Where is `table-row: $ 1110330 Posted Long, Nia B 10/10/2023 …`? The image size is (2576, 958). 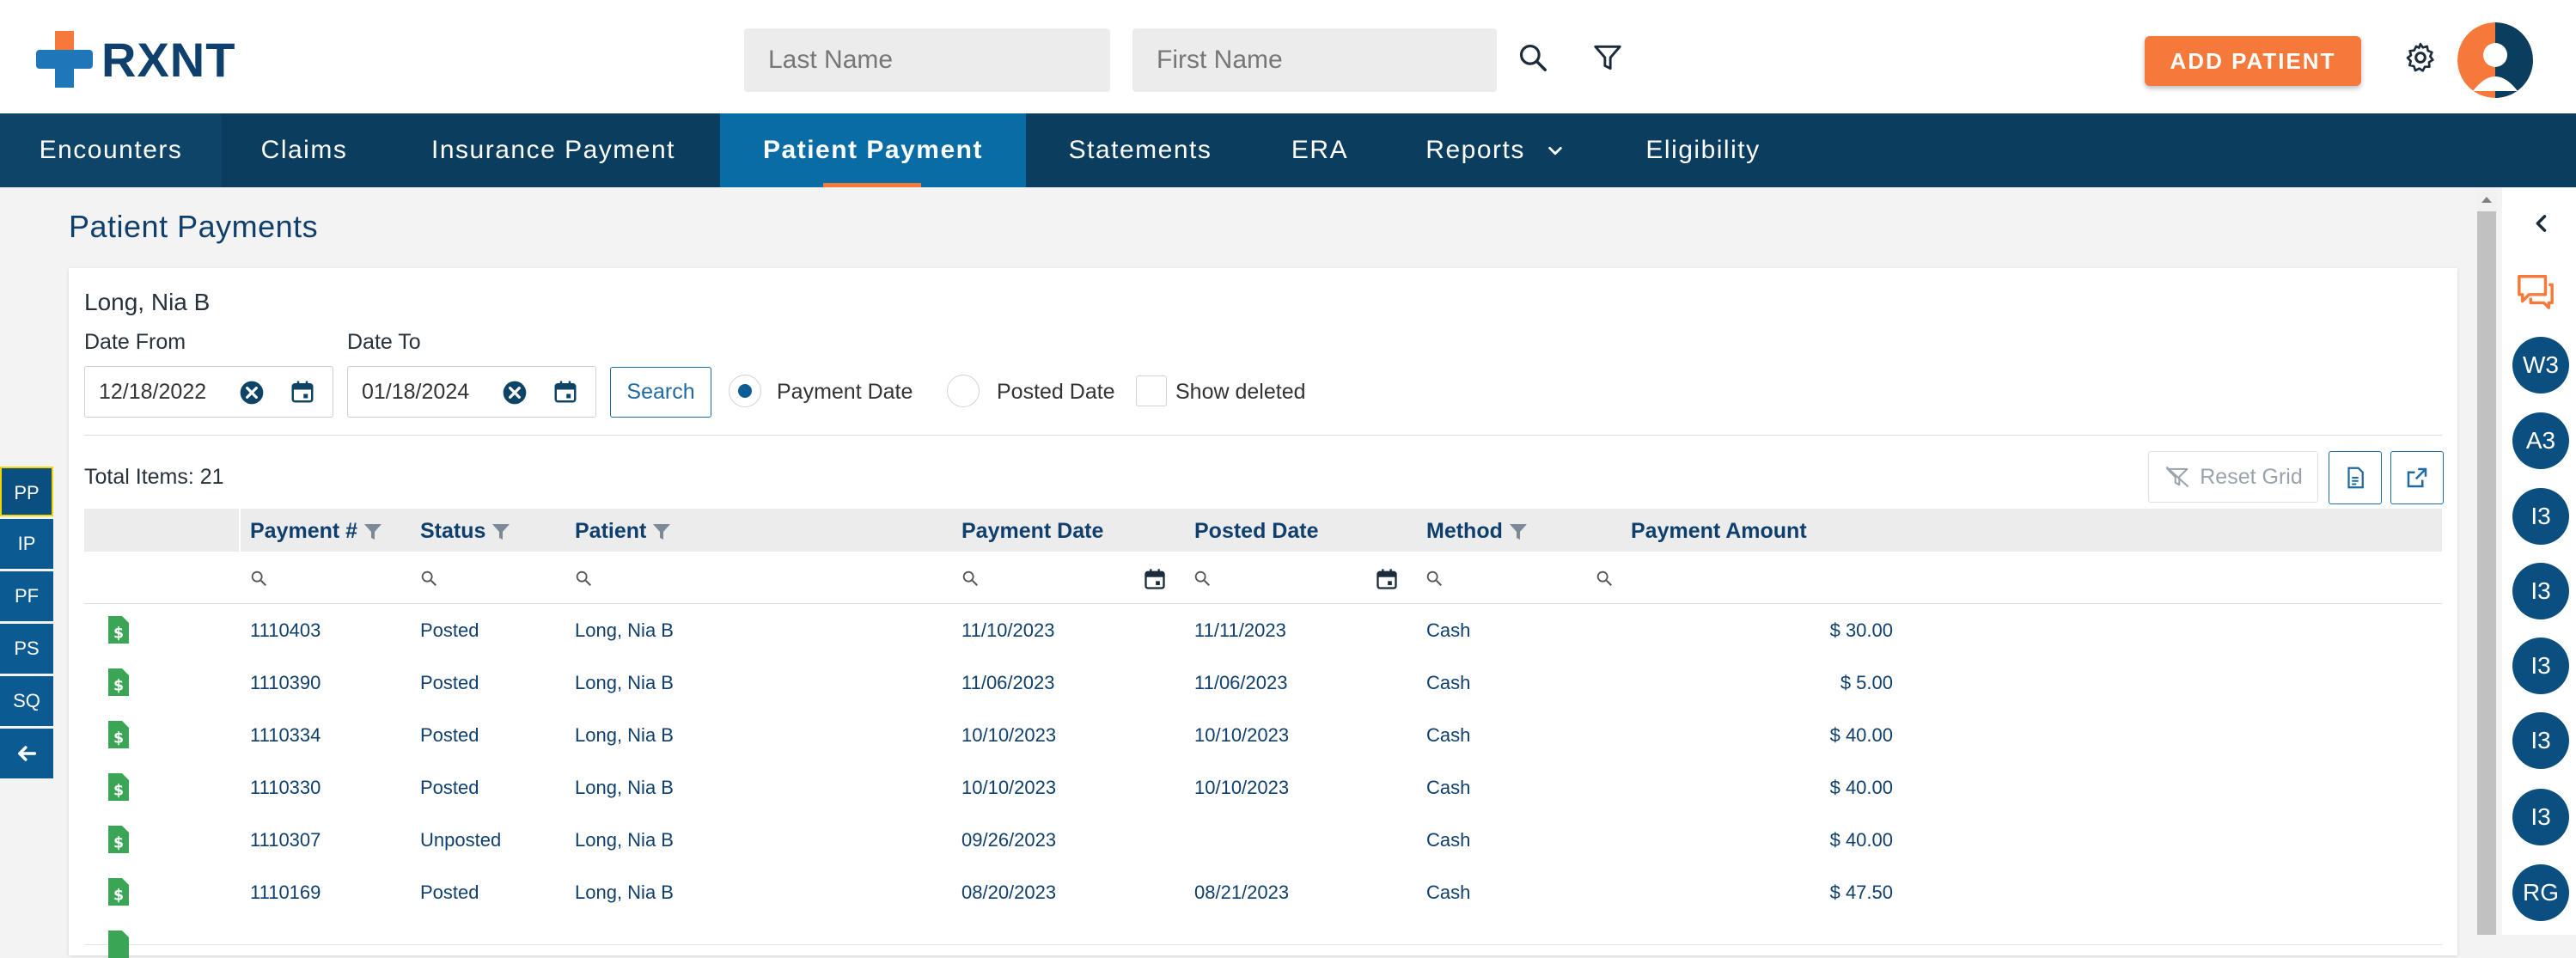
table-row: $ 1110330 Posted Long, Nia B 10/10/2023 … is located at coordinates (1263, 788).